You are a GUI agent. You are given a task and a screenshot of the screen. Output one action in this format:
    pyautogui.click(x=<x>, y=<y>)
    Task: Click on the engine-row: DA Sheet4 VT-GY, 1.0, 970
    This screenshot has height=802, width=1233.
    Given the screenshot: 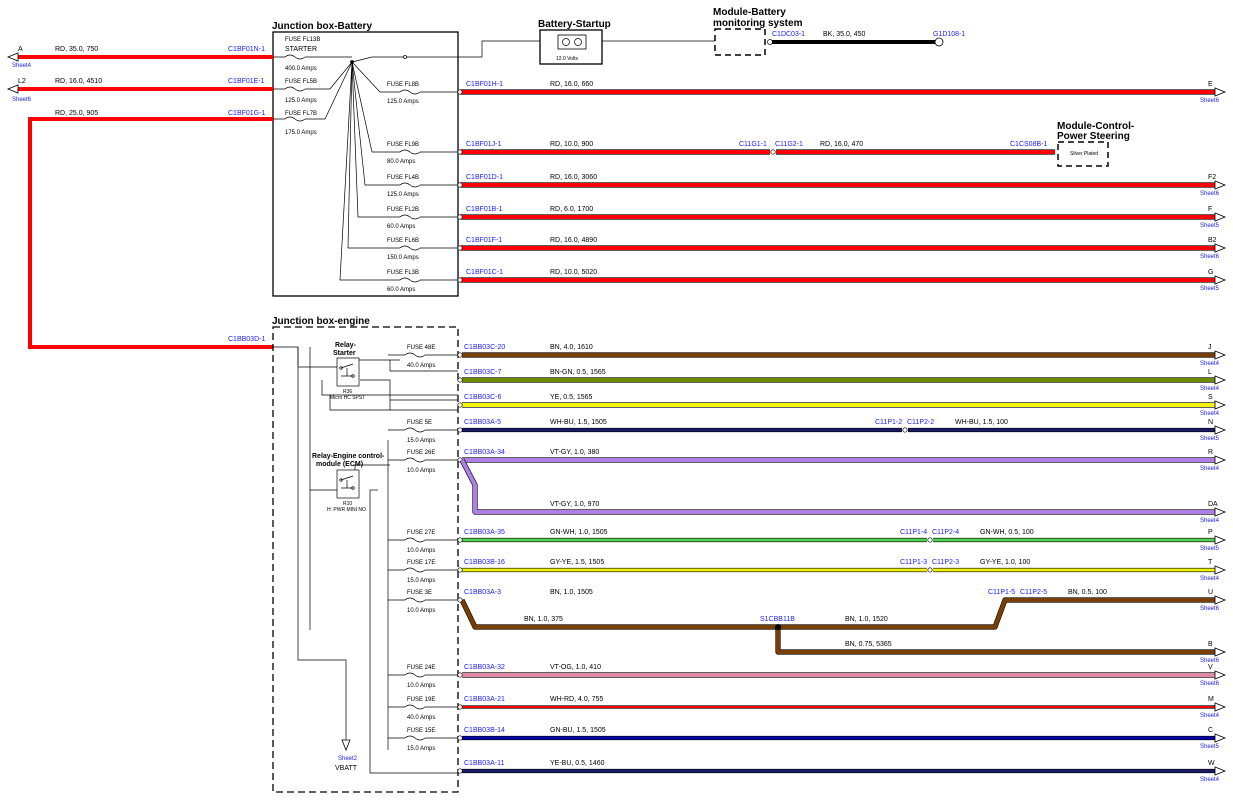 What is the action you would take?
    pyautogui.click(x=843, y=491)
    